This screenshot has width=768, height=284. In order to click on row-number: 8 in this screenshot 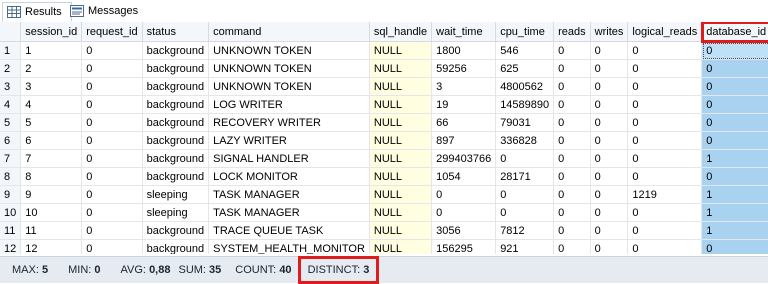, I will do `click(11, 176)`.